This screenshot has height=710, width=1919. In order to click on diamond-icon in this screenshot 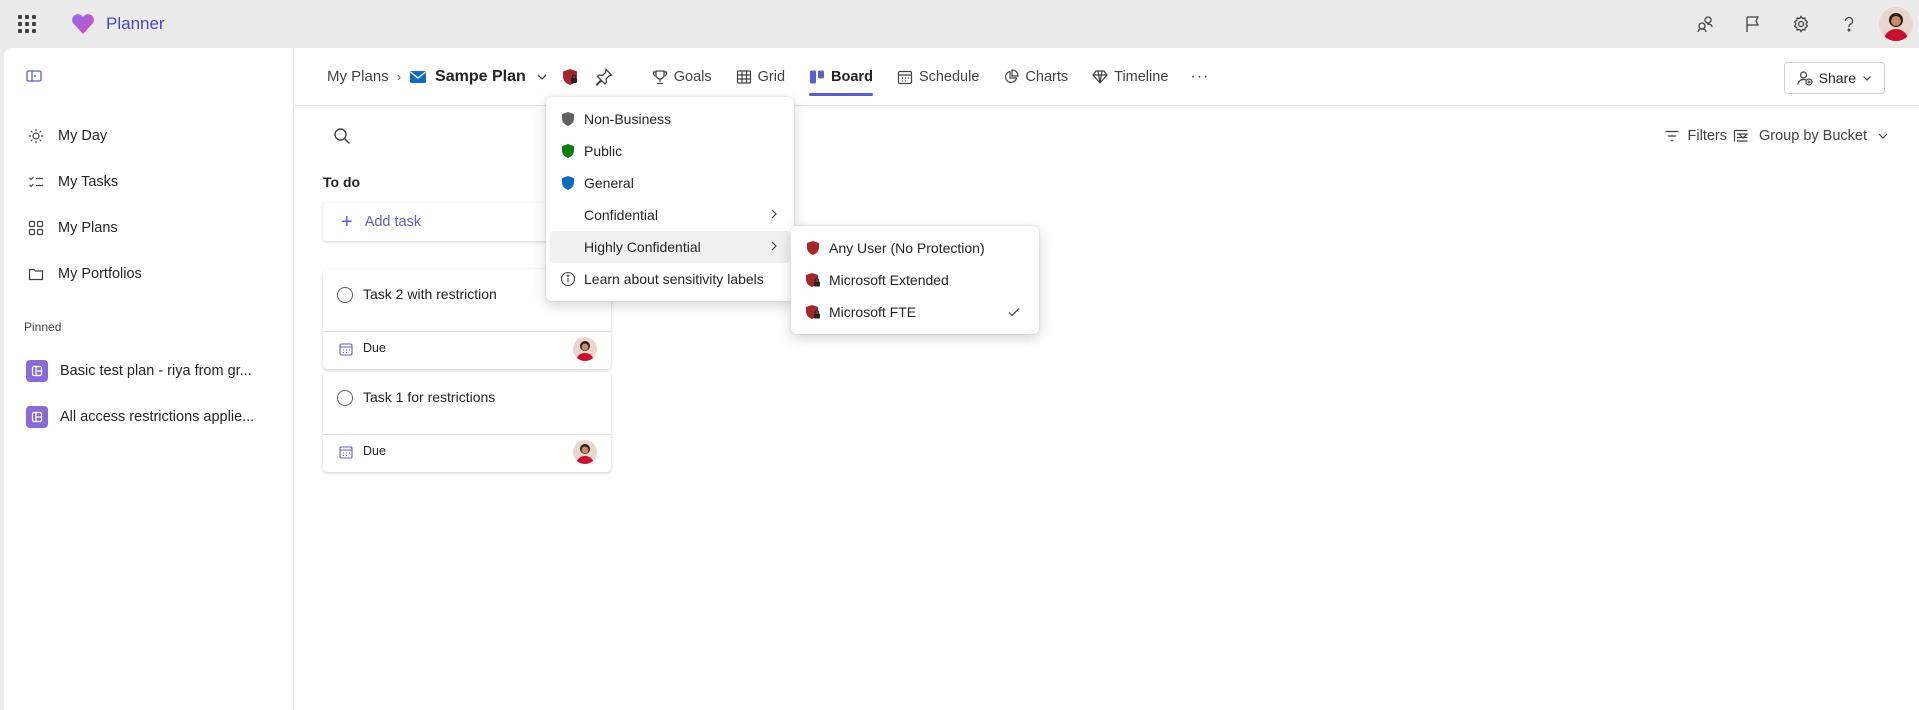, I will do `click(1100, 76)`.